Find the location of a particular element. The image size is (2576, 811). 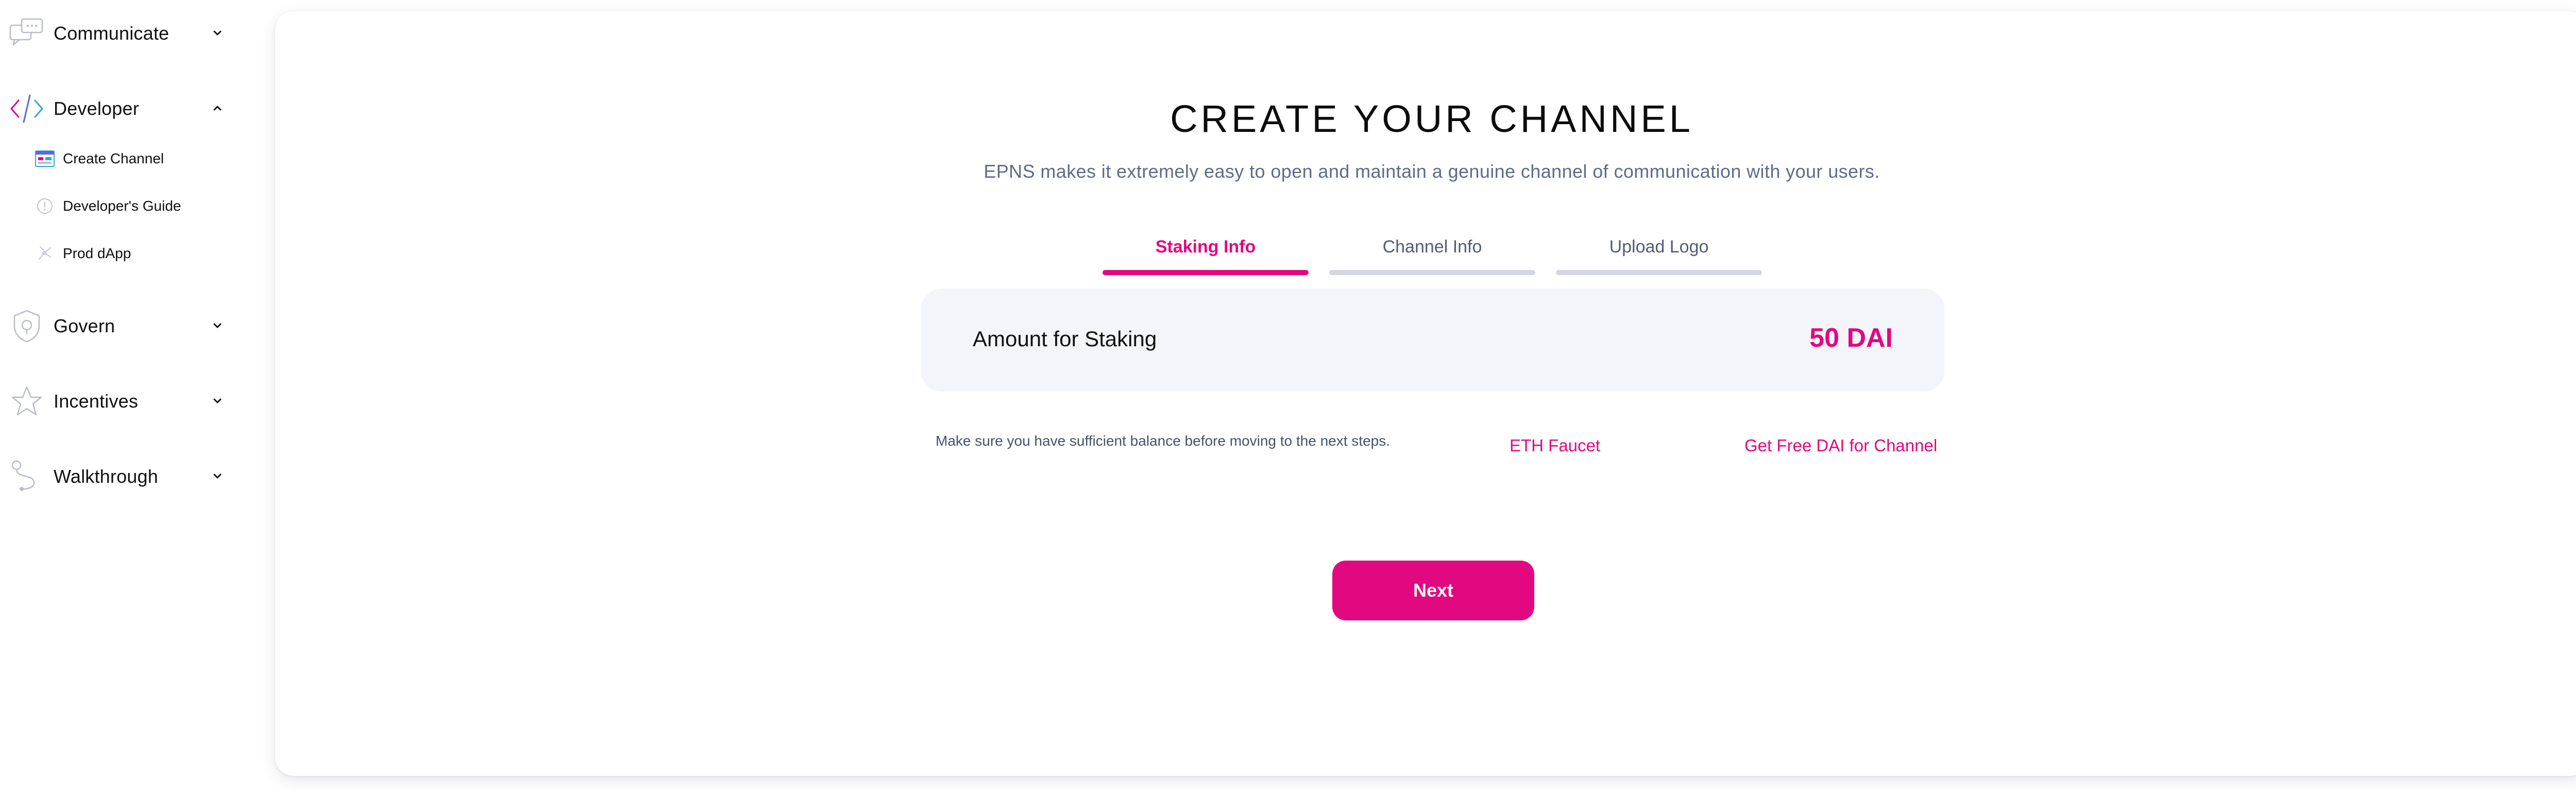

tab-staking-info: Staking Info is located at coordinates (1206, 250).